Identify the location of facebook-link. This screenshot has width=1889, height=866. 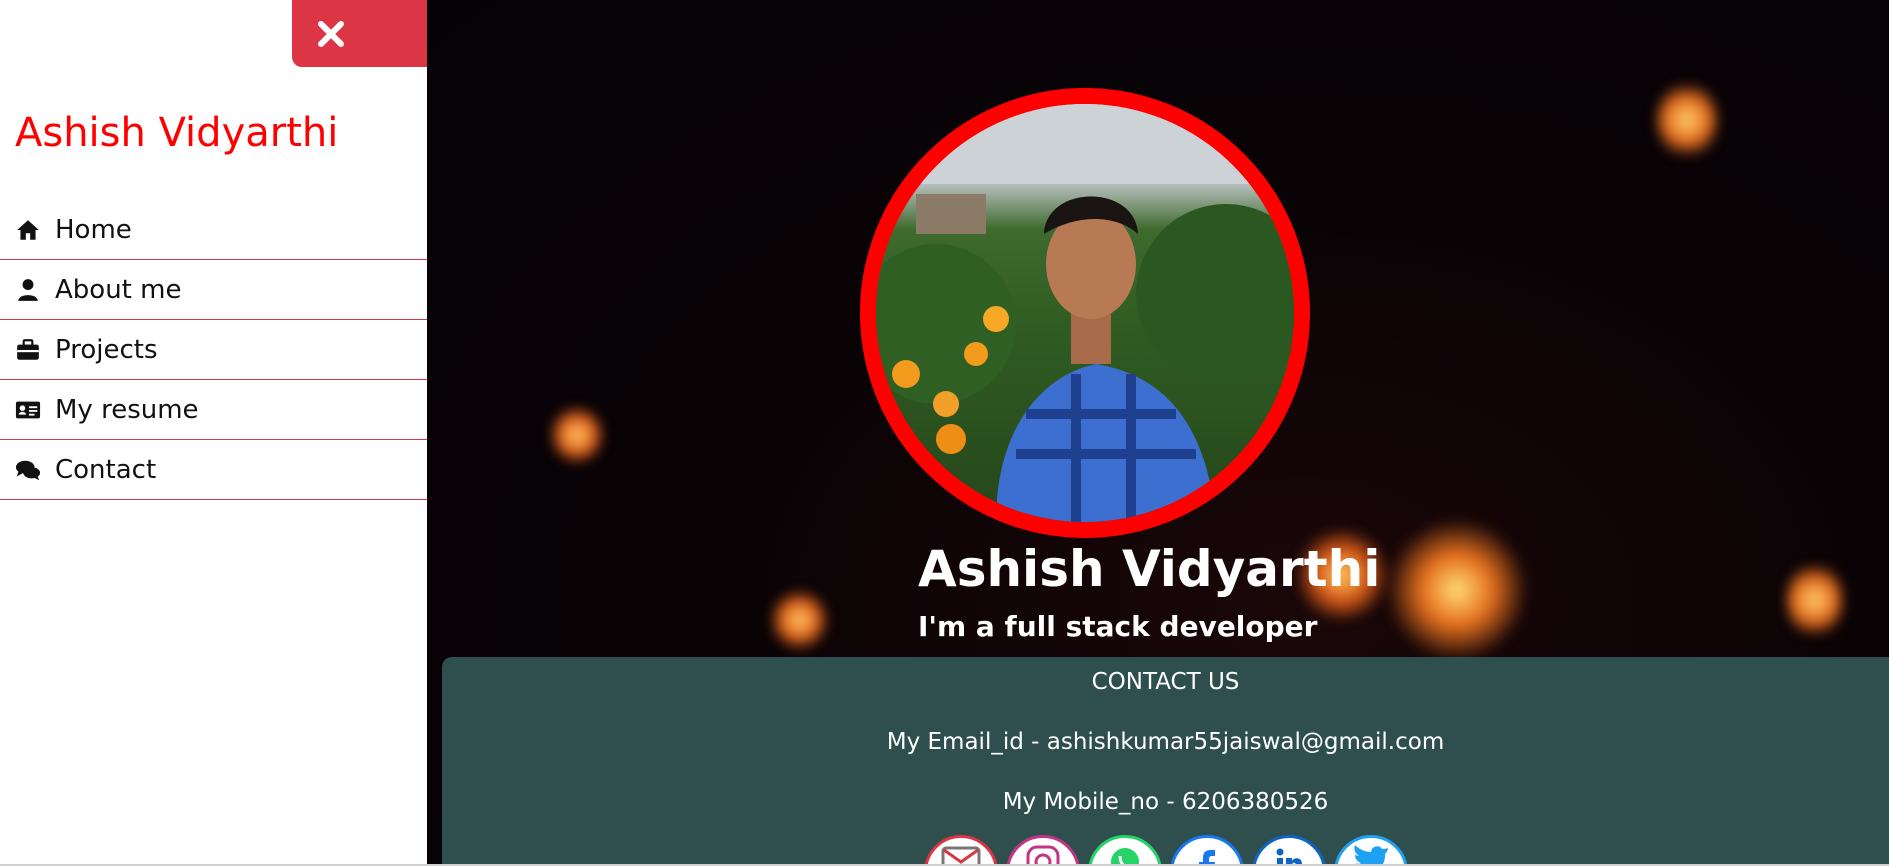
(1206, 850).